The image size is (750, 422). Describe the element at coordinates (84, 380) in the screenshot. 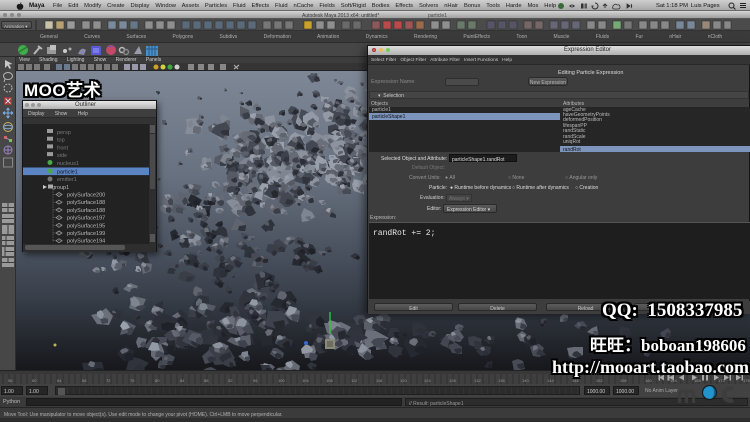

I see `svg-text: 68` at that location.